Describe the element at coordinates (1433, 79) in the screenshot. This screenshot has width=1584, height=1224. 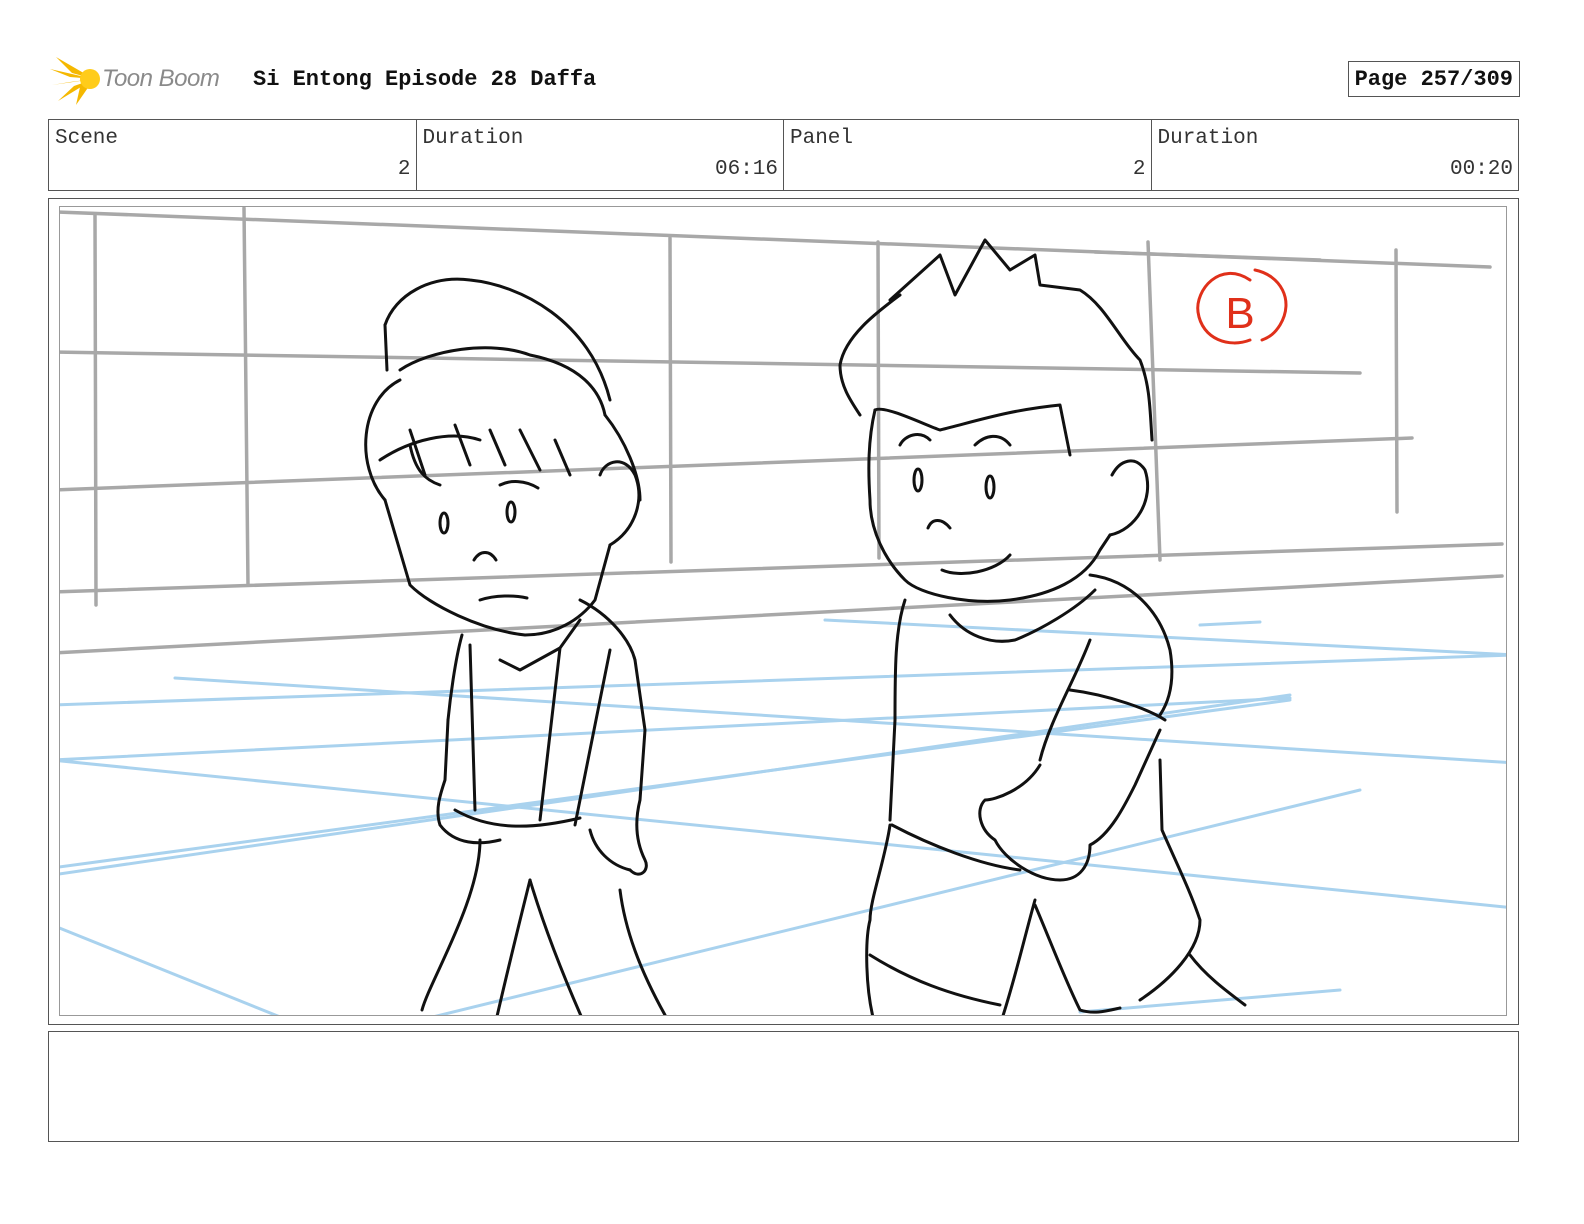
I see `page-indicator: Page 257/309` at that location.